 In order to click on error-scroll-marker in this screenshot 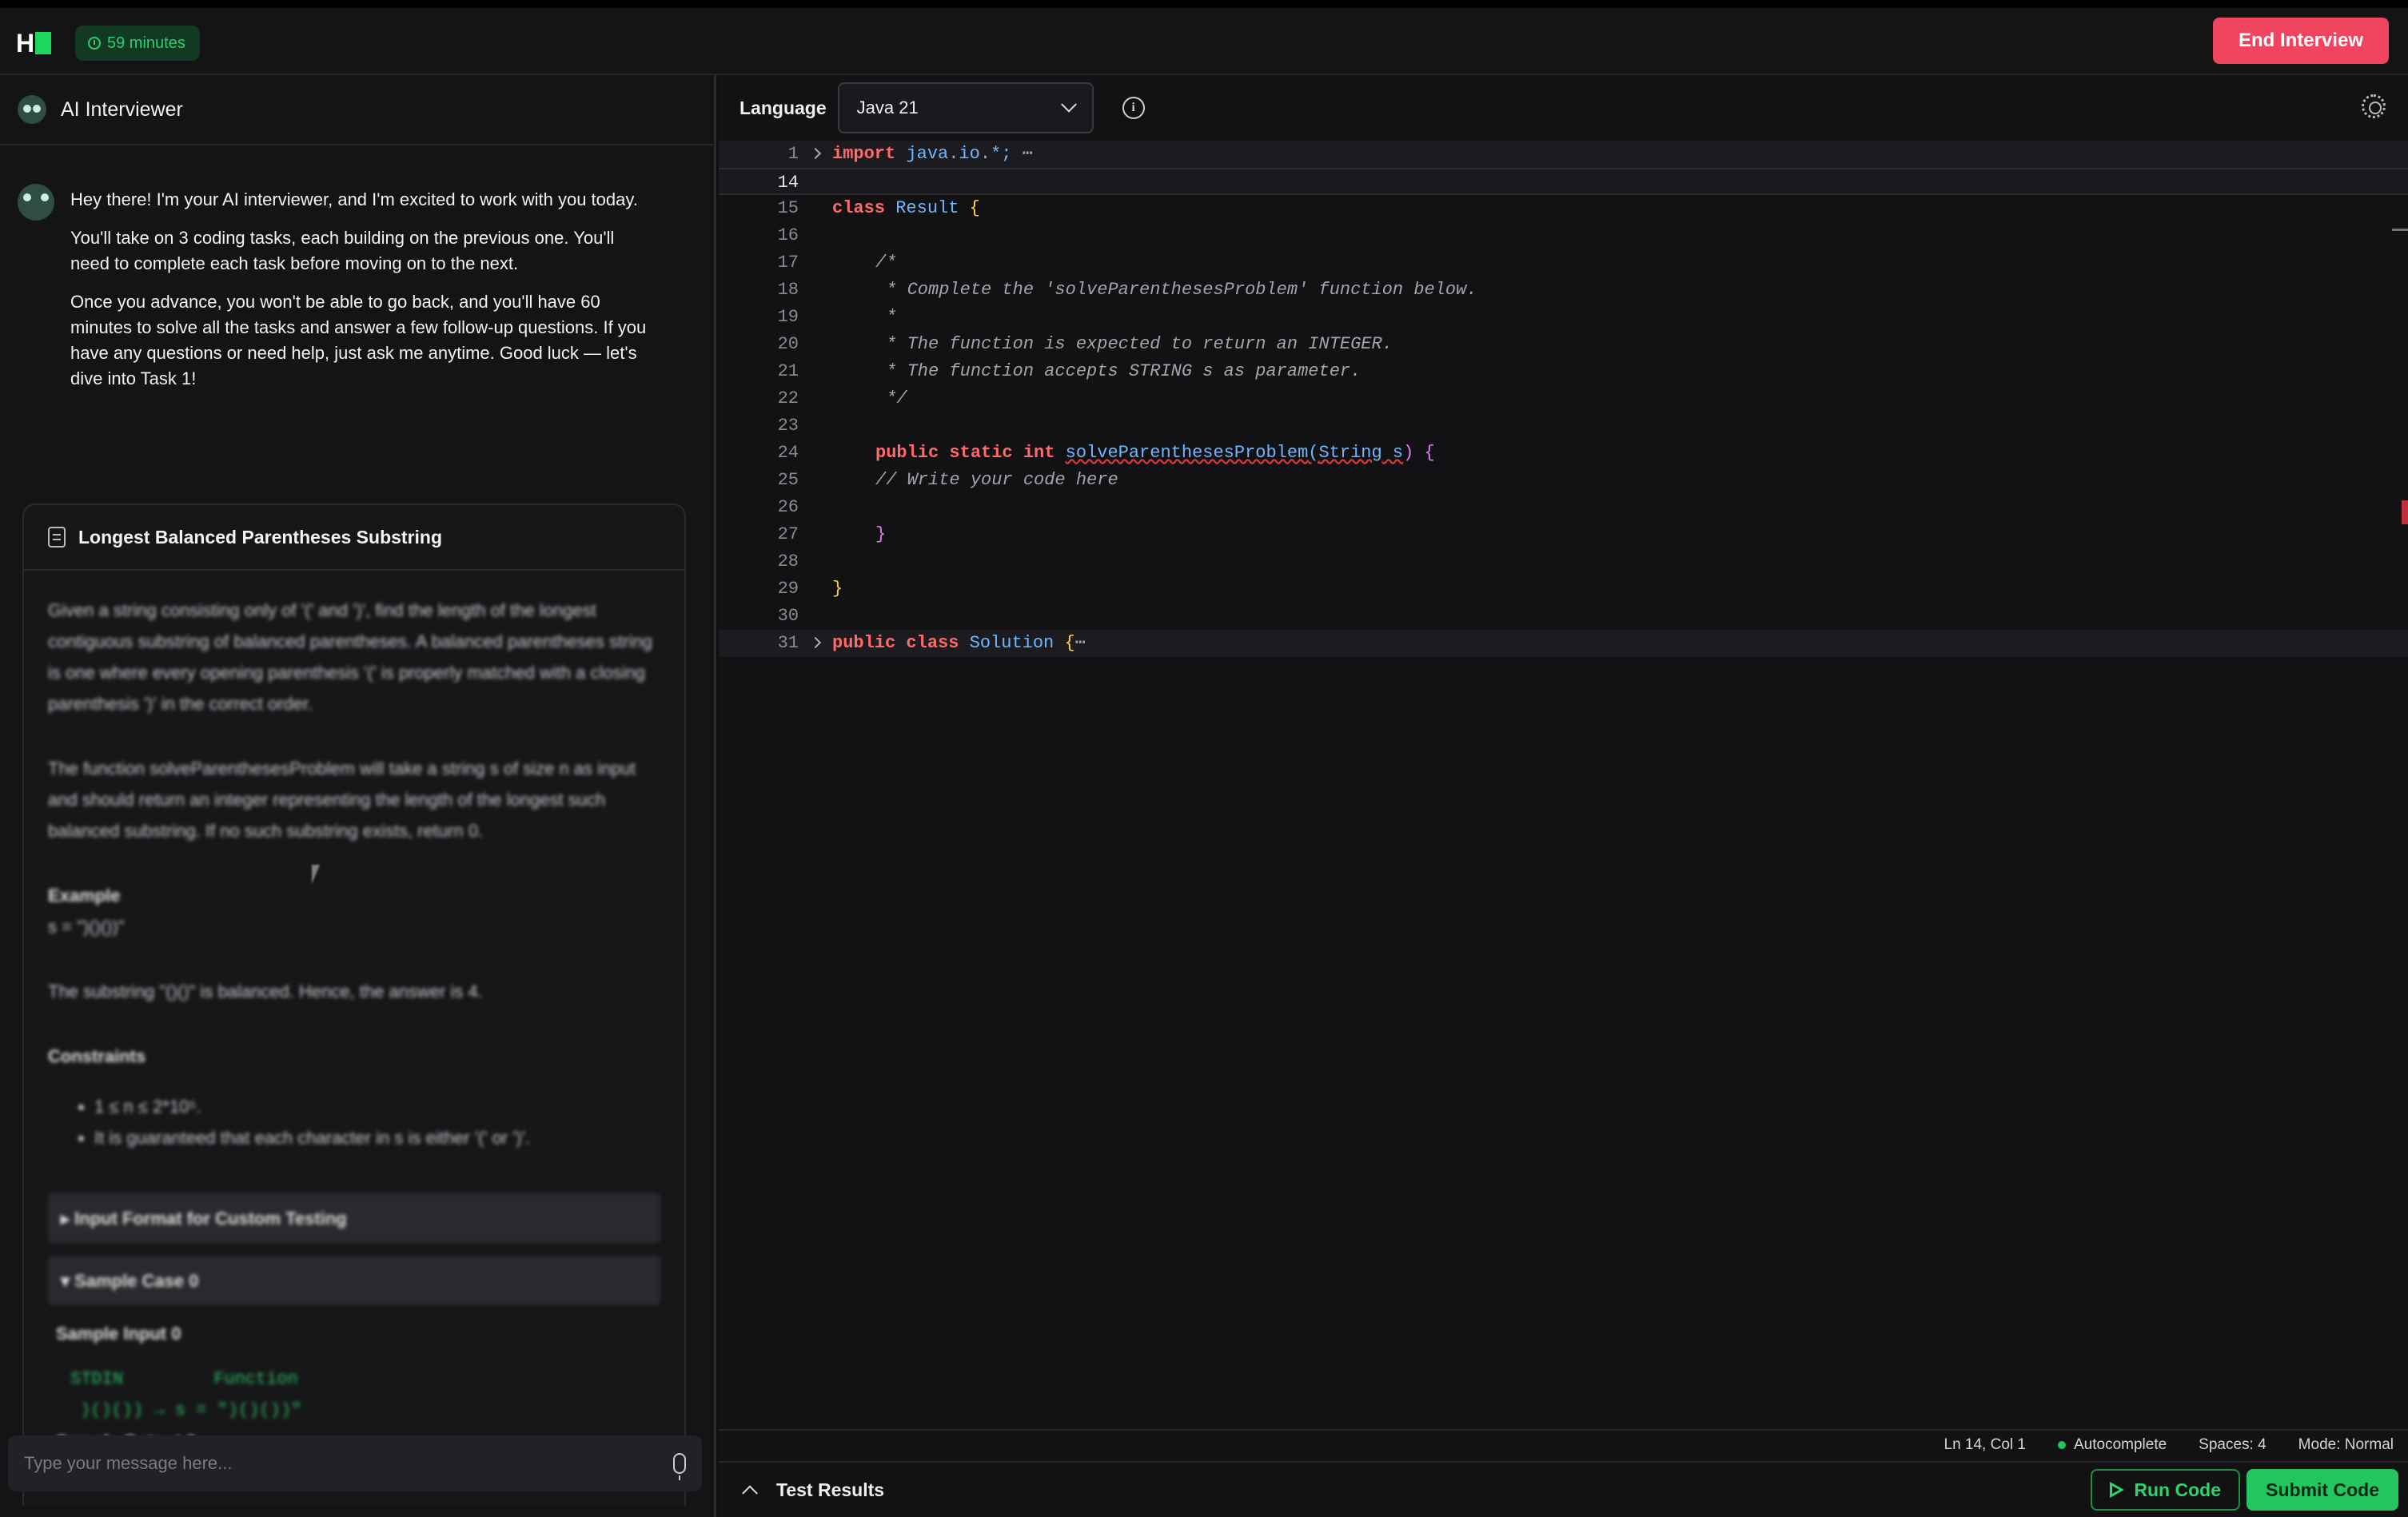, I will do `click(2405, 512)`.